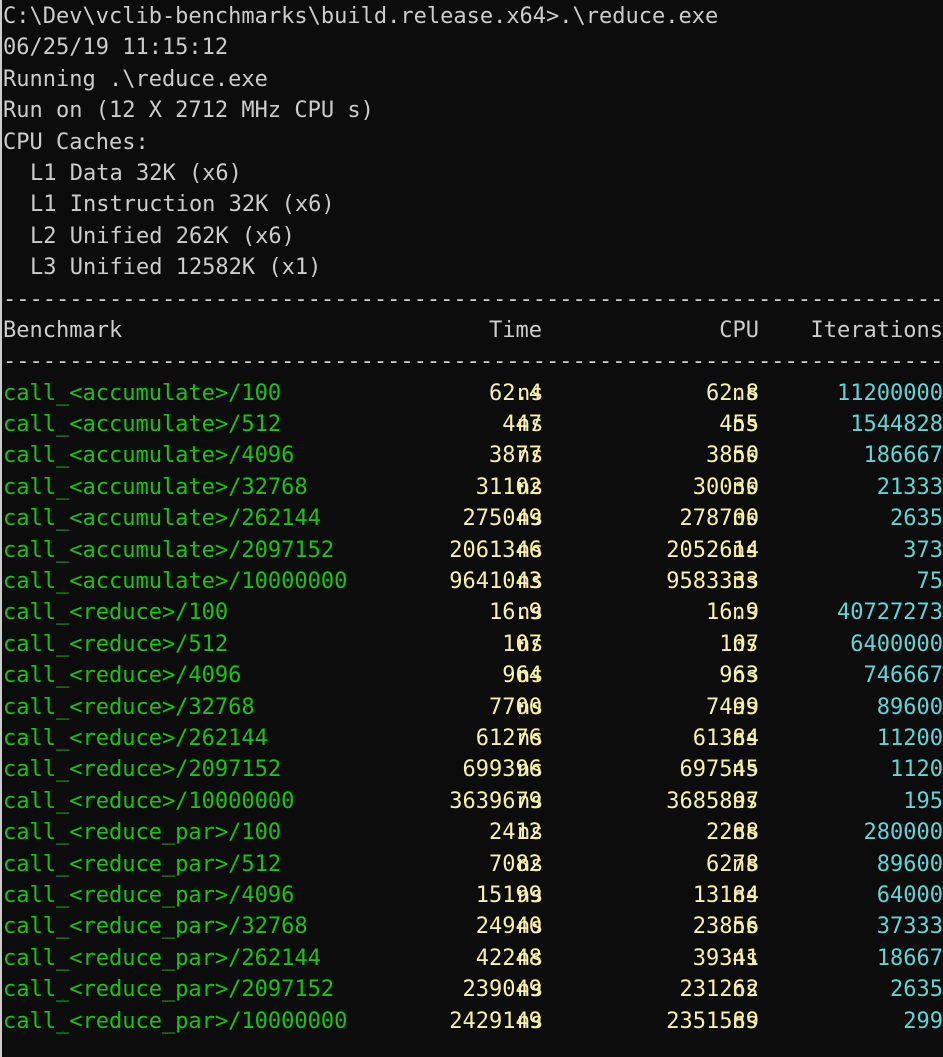 This screenshot has width=943, height=1057. I want to click on column-header-iterations: Iterations, so click(876, 330).